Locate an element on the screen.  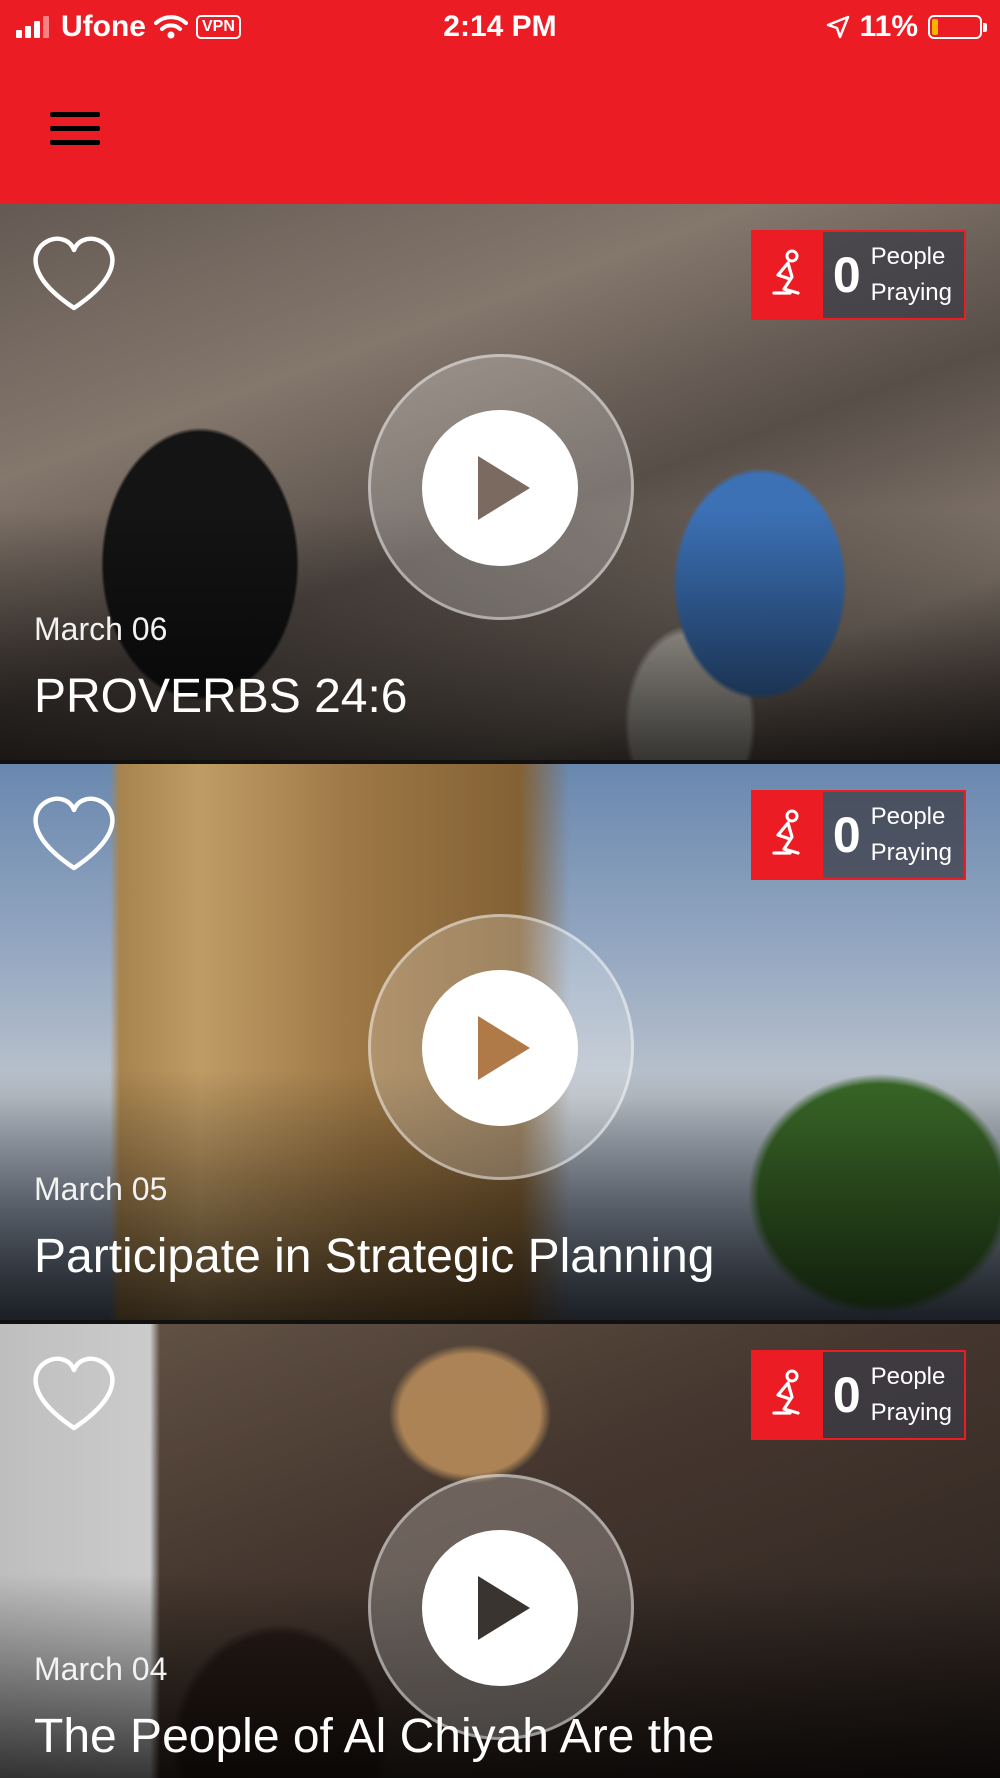
card-title: PROVERBS 24:6 is located at coordinates (221, 696).